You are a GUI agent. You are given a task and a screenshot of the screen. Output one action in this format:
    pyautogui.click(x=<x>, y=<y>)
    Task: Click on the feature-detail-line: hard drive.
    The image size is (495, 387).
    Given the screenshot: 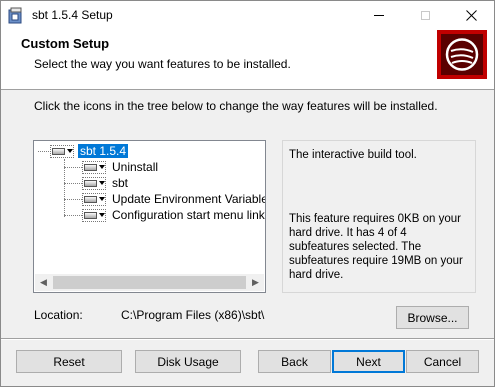 What is the action you would take?
    pyautogui.click(x=316, y=275)
    